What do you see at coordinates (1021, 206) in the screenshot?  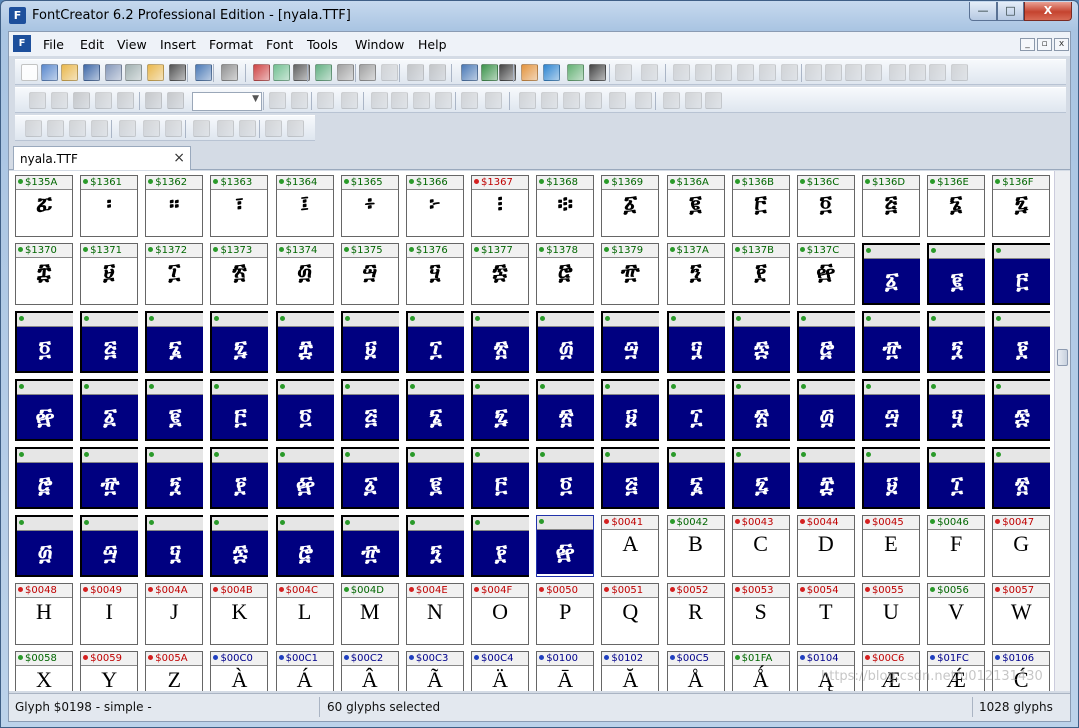 I see `glyph-cell: $136F ፯` at bounding box center [1021, 206].